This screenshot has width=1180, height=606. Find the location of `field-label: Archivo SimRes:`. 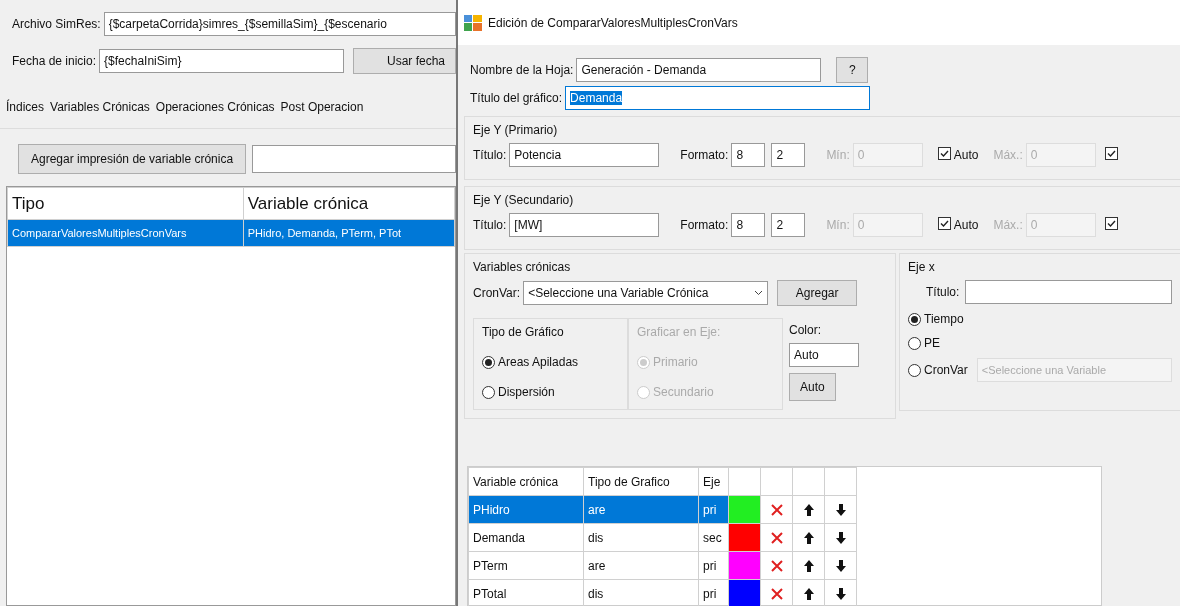

field-label: Archivo SimRes: is located at coordinates (56, 24).